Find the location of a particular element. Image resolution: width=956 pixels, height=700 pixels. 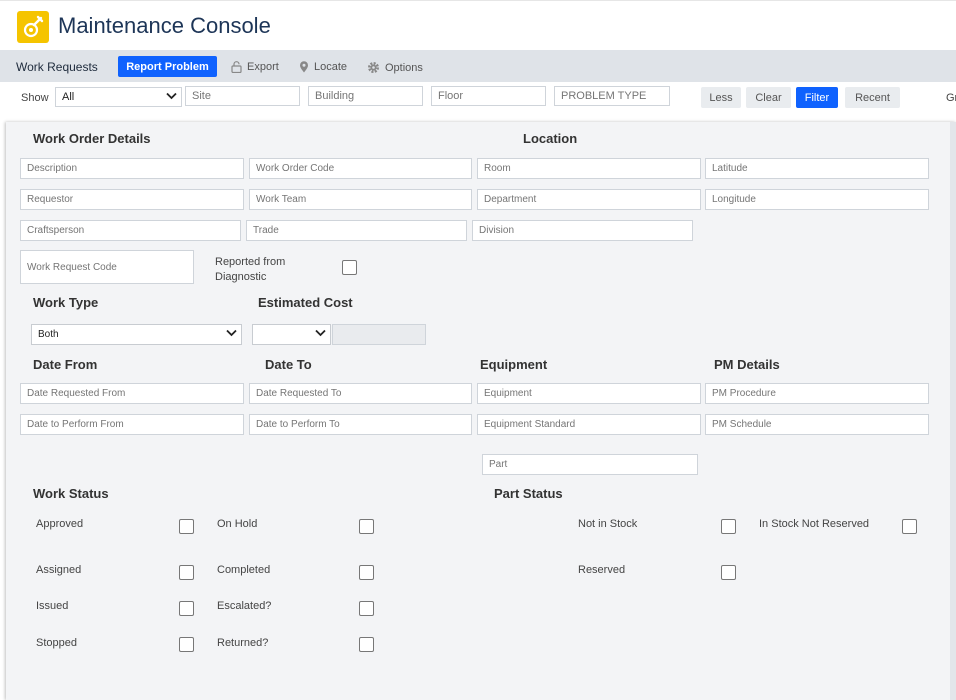

app-title: Maintenance Console is located at coordinates (164, 25).